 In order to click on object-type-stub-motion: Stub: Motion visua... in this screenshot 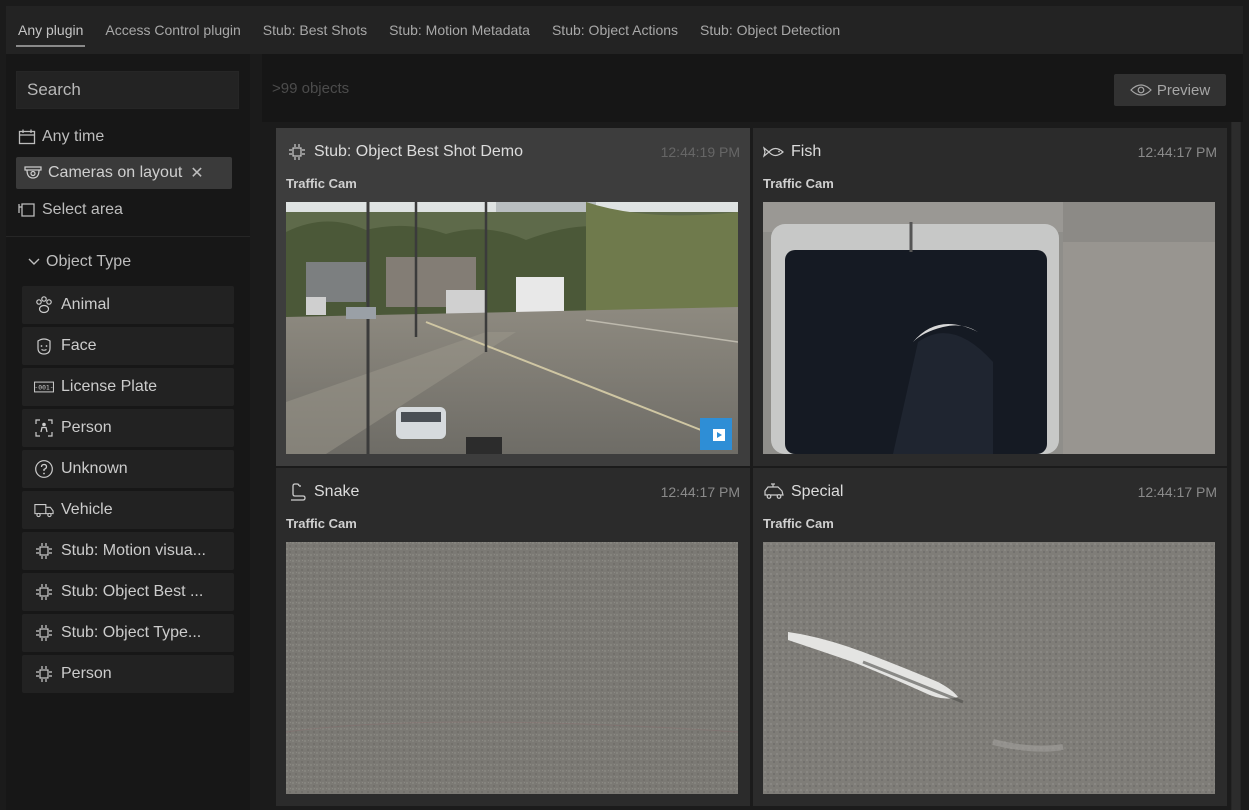, I will do `click(128, 551)`.